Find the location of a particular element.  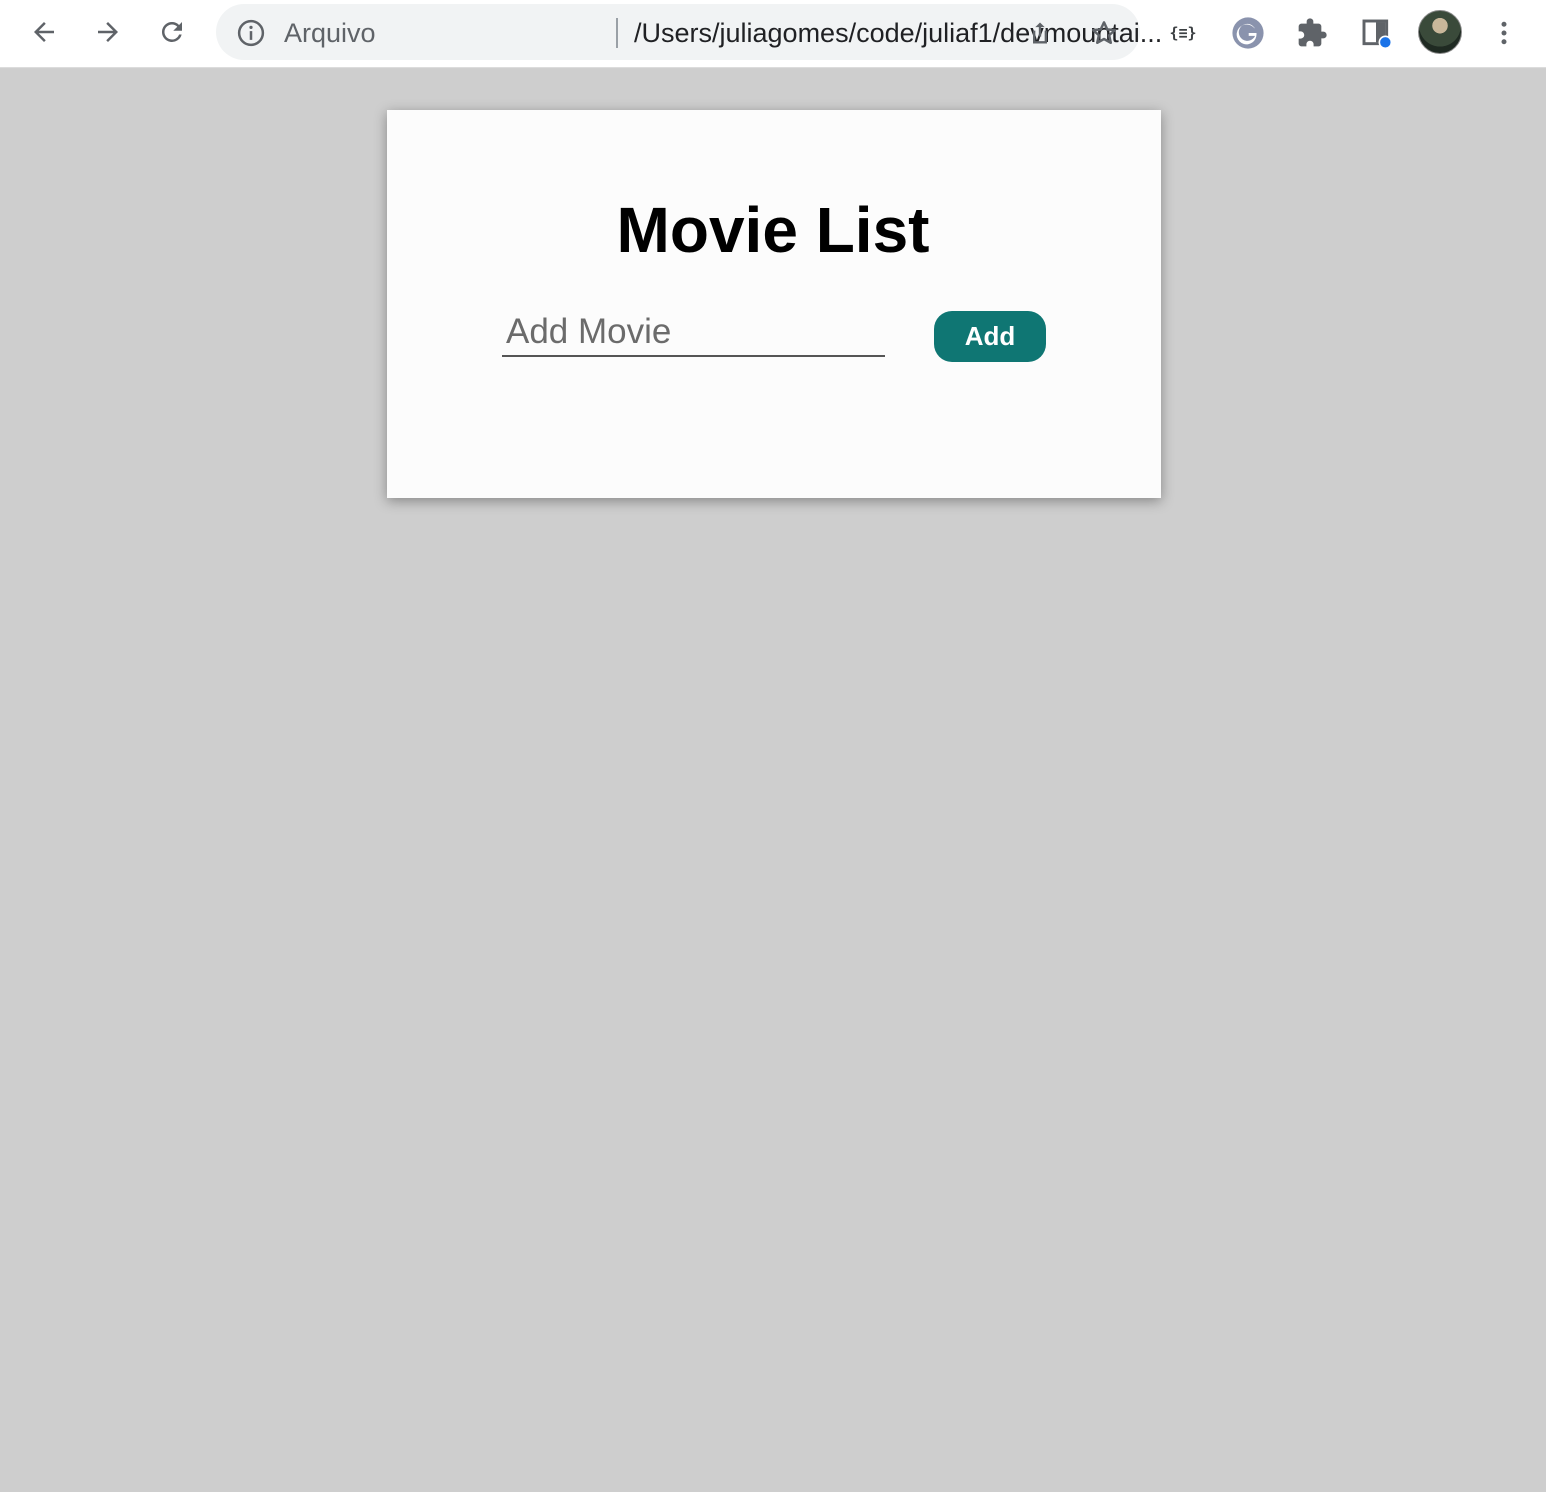

json-formatter-extension: {≡} is located at coordinates (1183, 33).